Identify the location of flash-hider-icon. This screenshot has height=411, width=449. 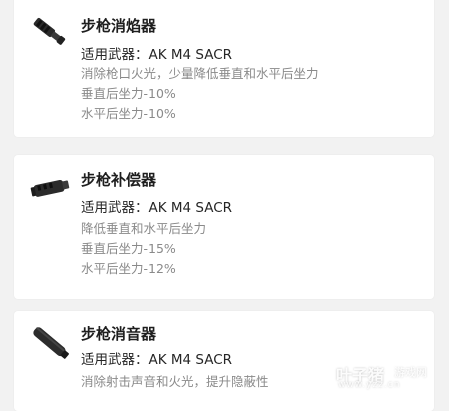
(51, 34).